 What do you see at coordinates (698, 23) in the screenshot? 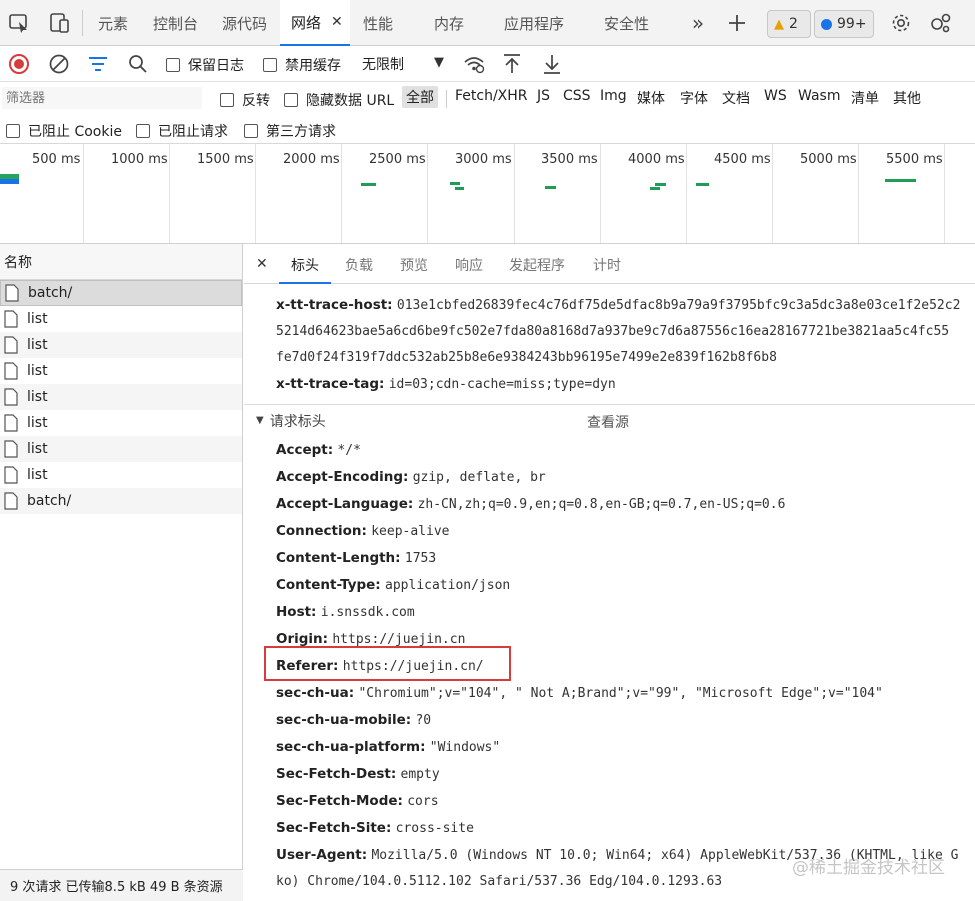
I see `more-tabs-icon: »` at bounding box center [698, 23].